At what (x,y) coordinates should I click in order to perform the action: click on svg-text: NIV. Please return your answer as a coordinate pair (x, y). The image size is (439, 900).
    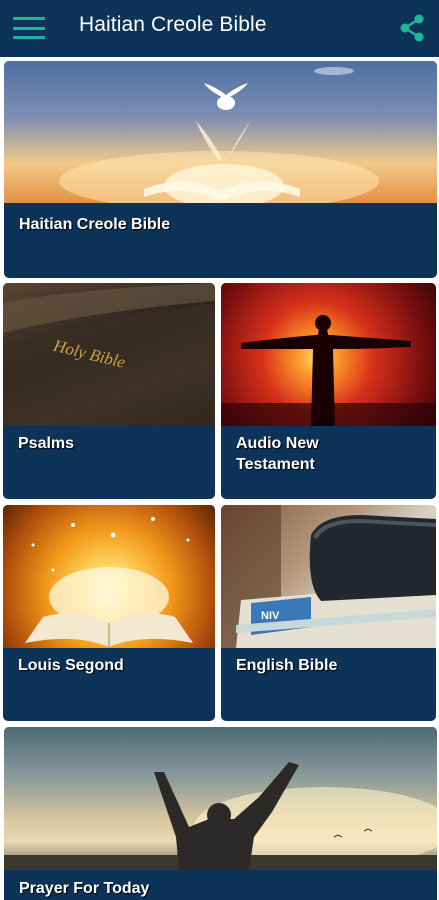
    Looking at the image, I should click on (270, 616).